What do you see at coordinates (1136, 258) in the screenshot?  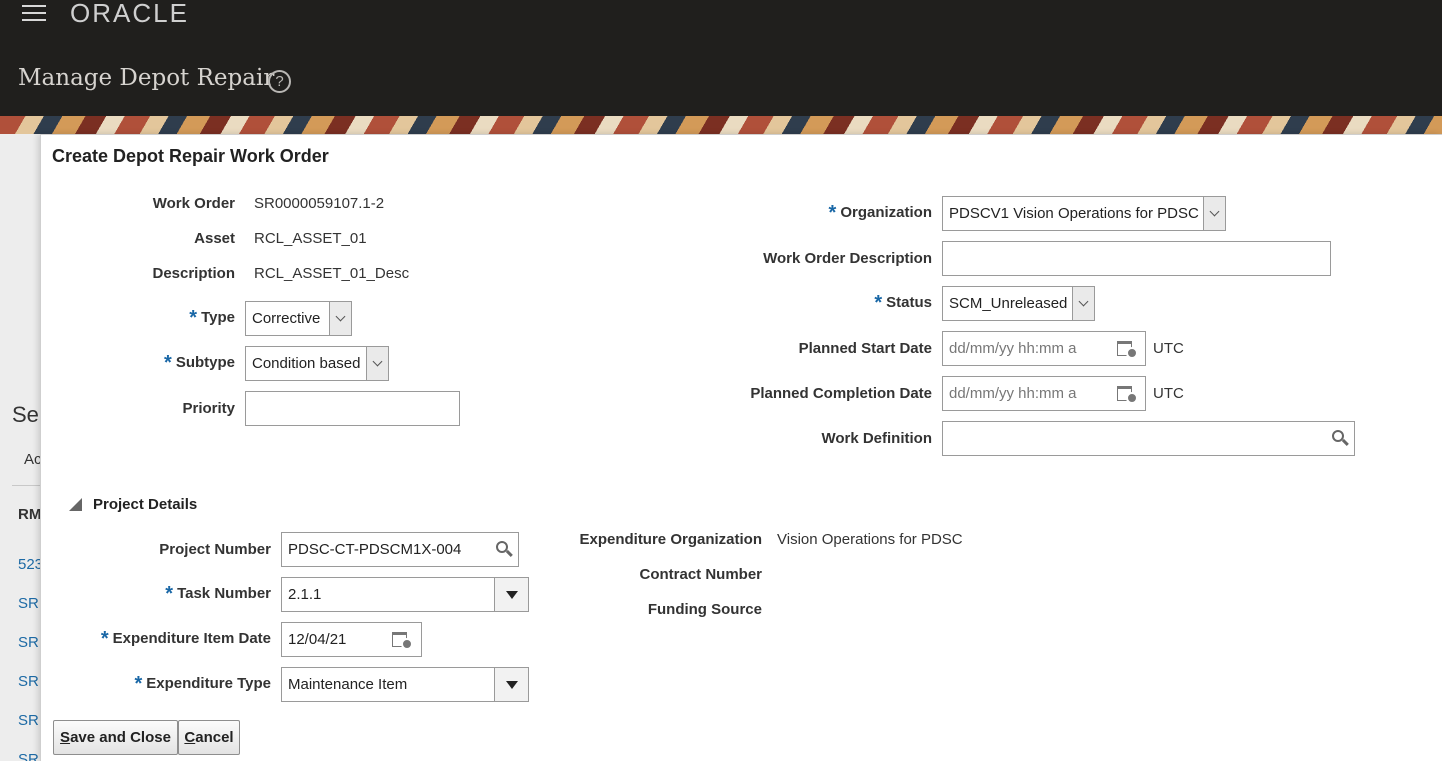 I see `wo-description-input` at bounding box center [1136, 258].